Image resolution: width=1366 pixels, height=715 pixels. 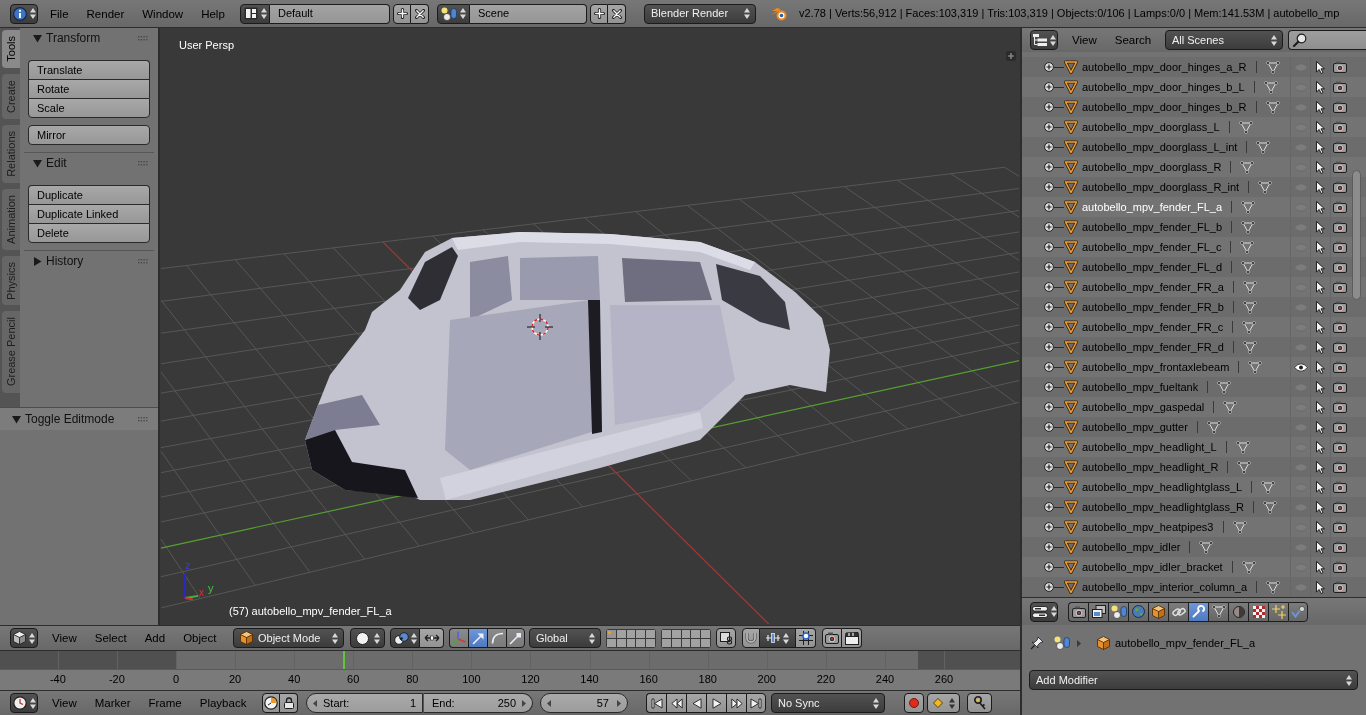 I want to click on tool-shelf-tab: Create, so click(x=11, y=96).